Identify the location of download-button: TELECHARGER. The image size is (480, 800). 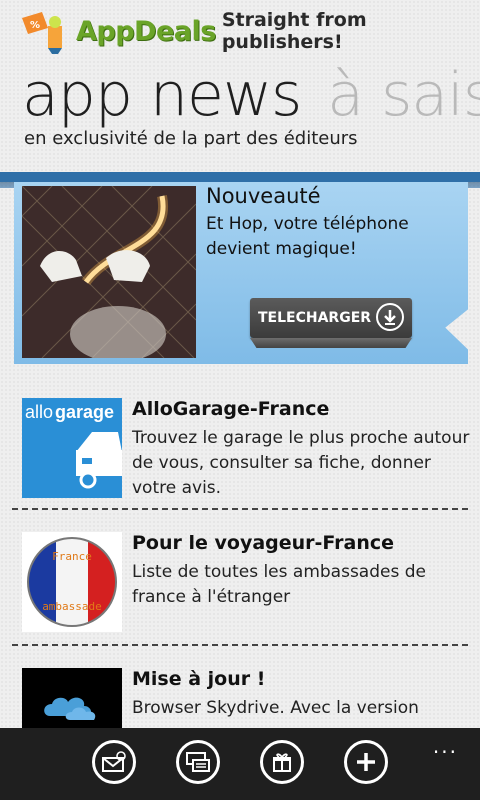
(331, 318).